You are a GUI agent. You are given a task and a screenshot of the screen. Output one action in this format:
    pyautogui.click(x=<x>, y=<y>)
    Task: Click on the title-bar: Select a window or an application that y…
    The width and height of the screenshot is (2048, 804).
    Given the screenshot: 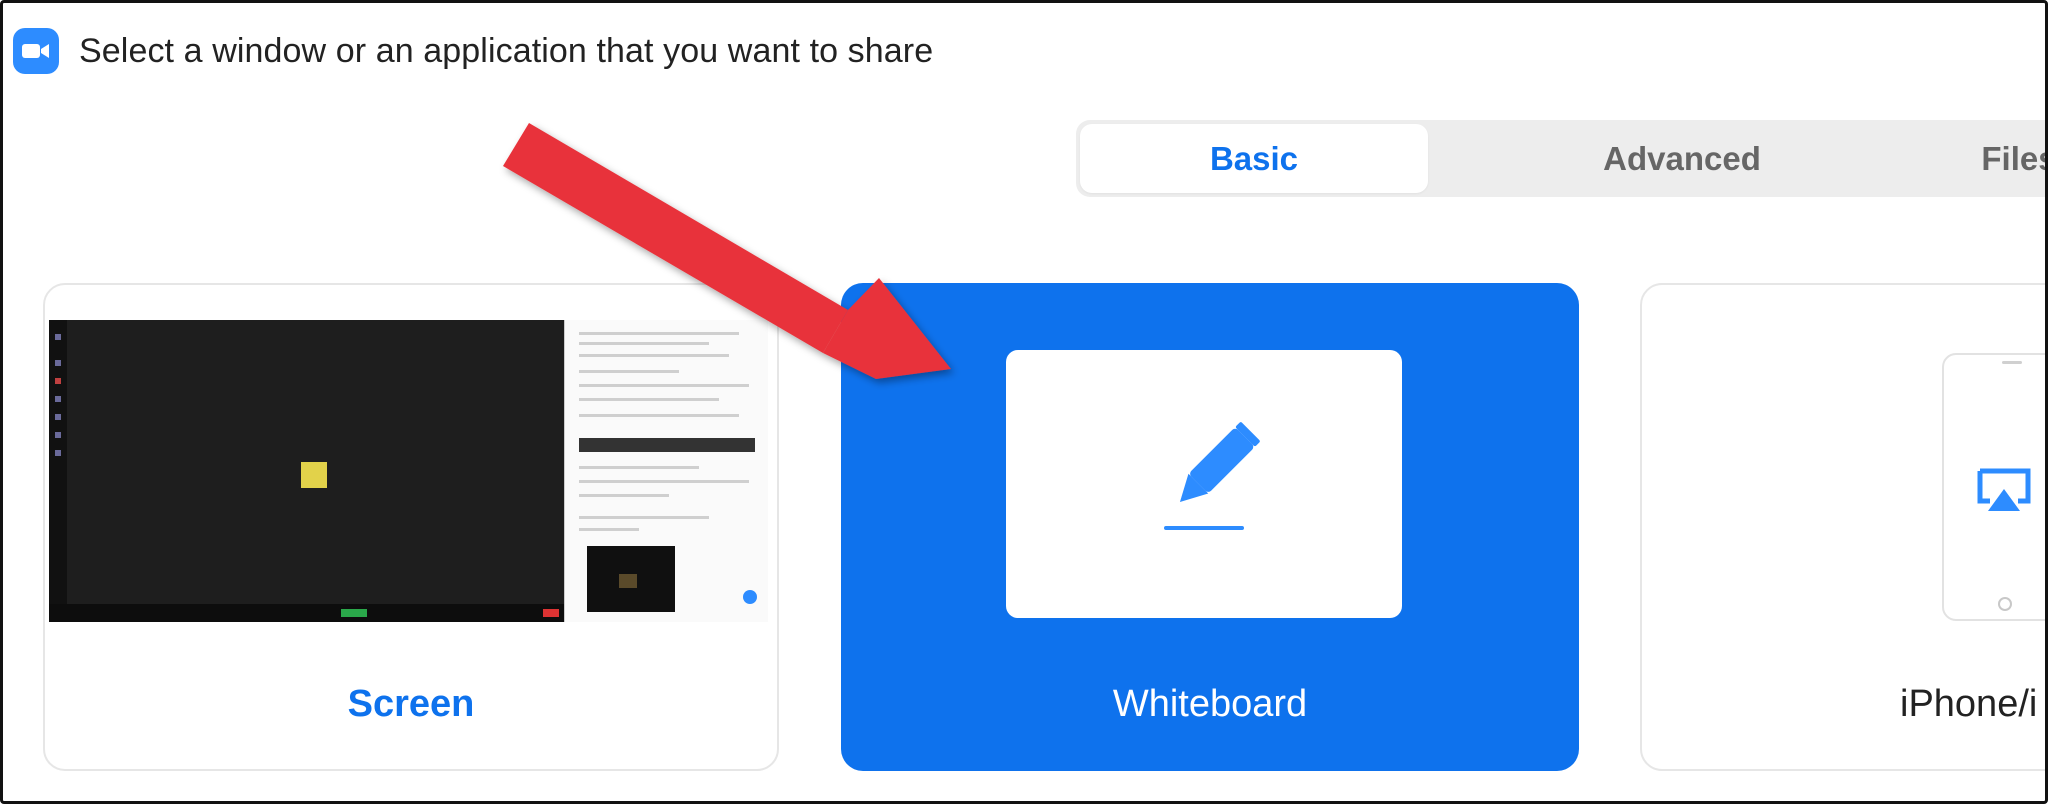 What is the action you would take?
    pyautogui.click(x=473, y=51)
    